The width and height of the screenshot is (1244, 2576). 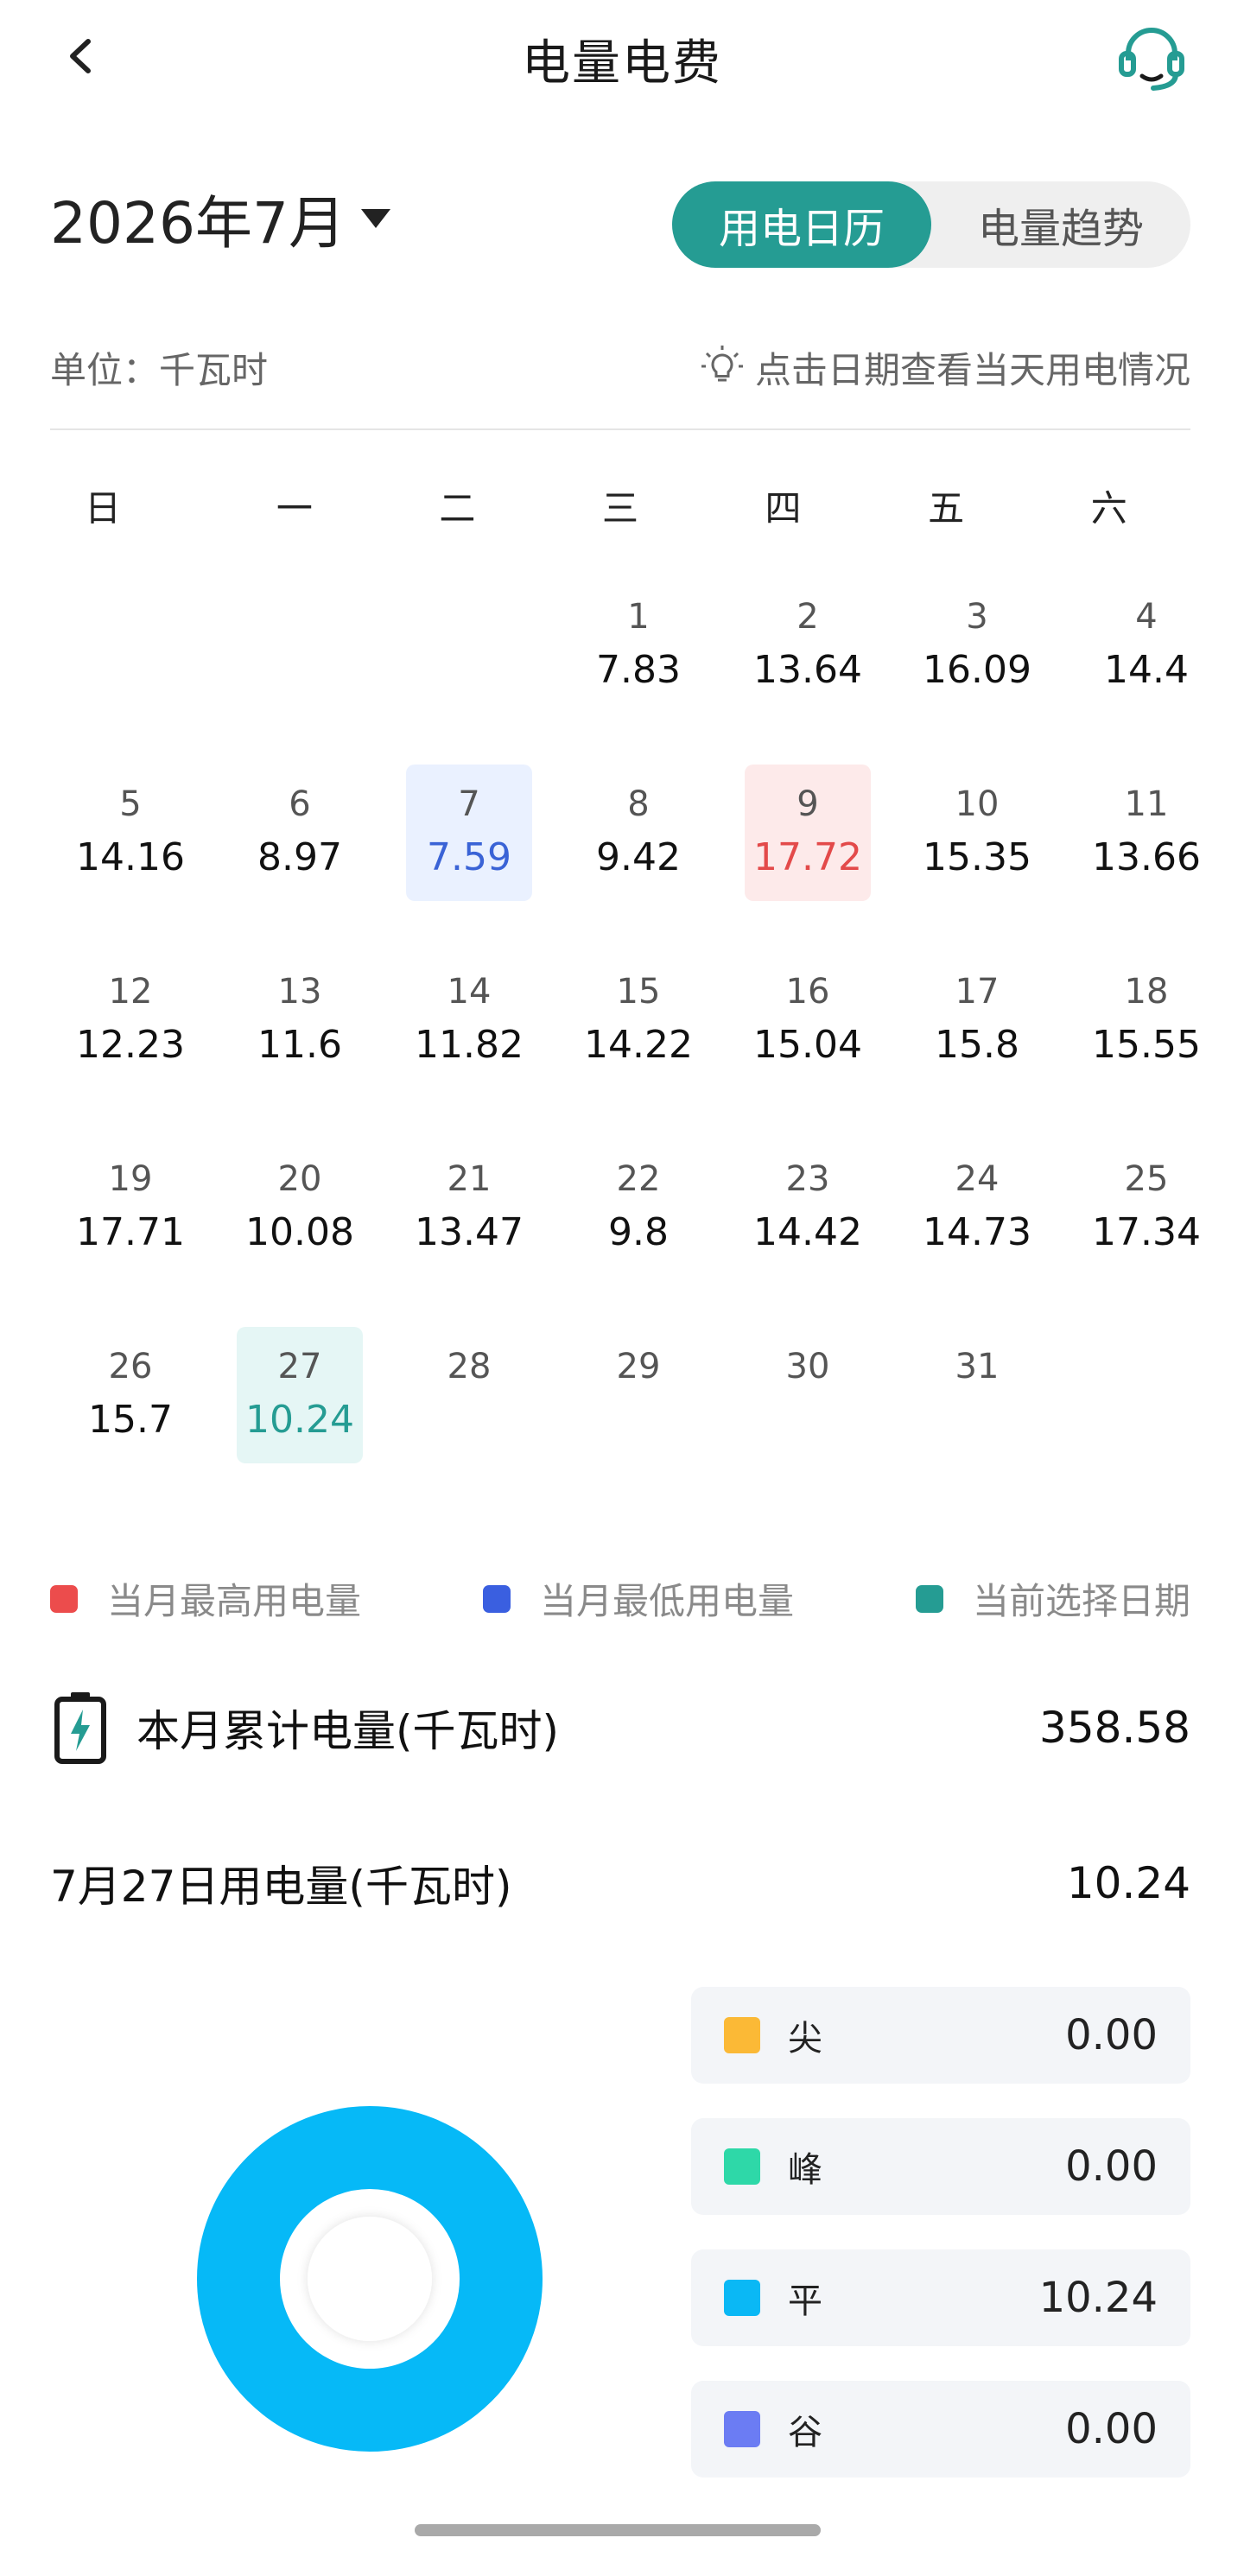 What do you see at coordinates (742, 2298) in the screenshot?
I see `tou-swatch` at bounding box center [742, 2298].